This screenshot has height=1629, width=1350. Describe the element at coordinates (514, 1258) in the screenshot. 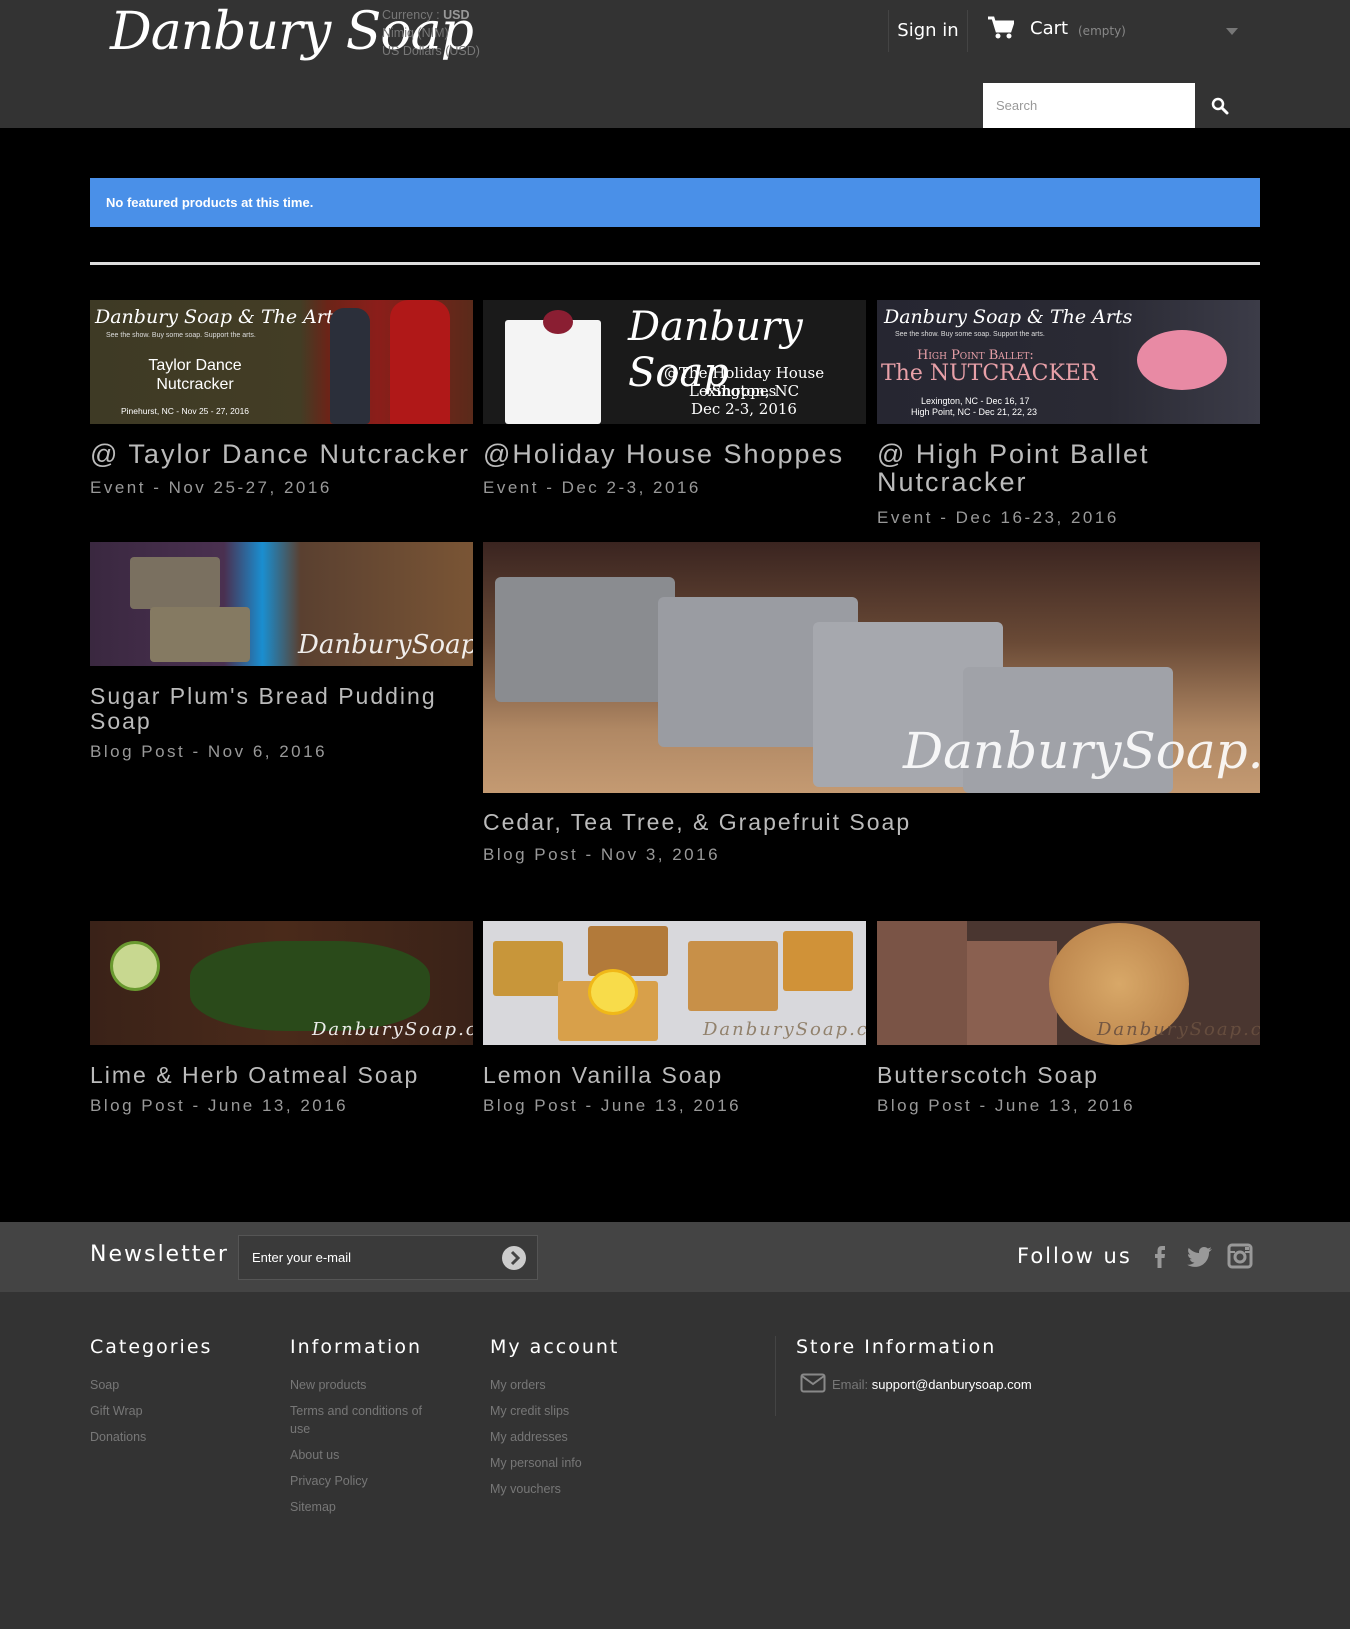

I see `newsletter-submit-button` at that location.